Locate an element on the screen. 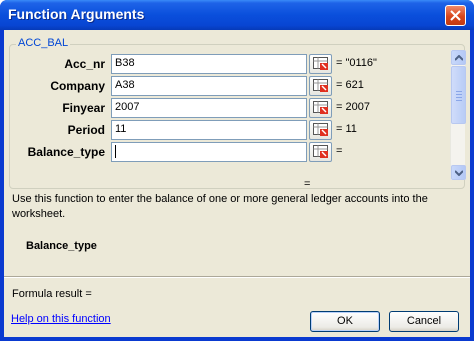  function-name-label: ACC_BAL is located at coordinates (43, 43).